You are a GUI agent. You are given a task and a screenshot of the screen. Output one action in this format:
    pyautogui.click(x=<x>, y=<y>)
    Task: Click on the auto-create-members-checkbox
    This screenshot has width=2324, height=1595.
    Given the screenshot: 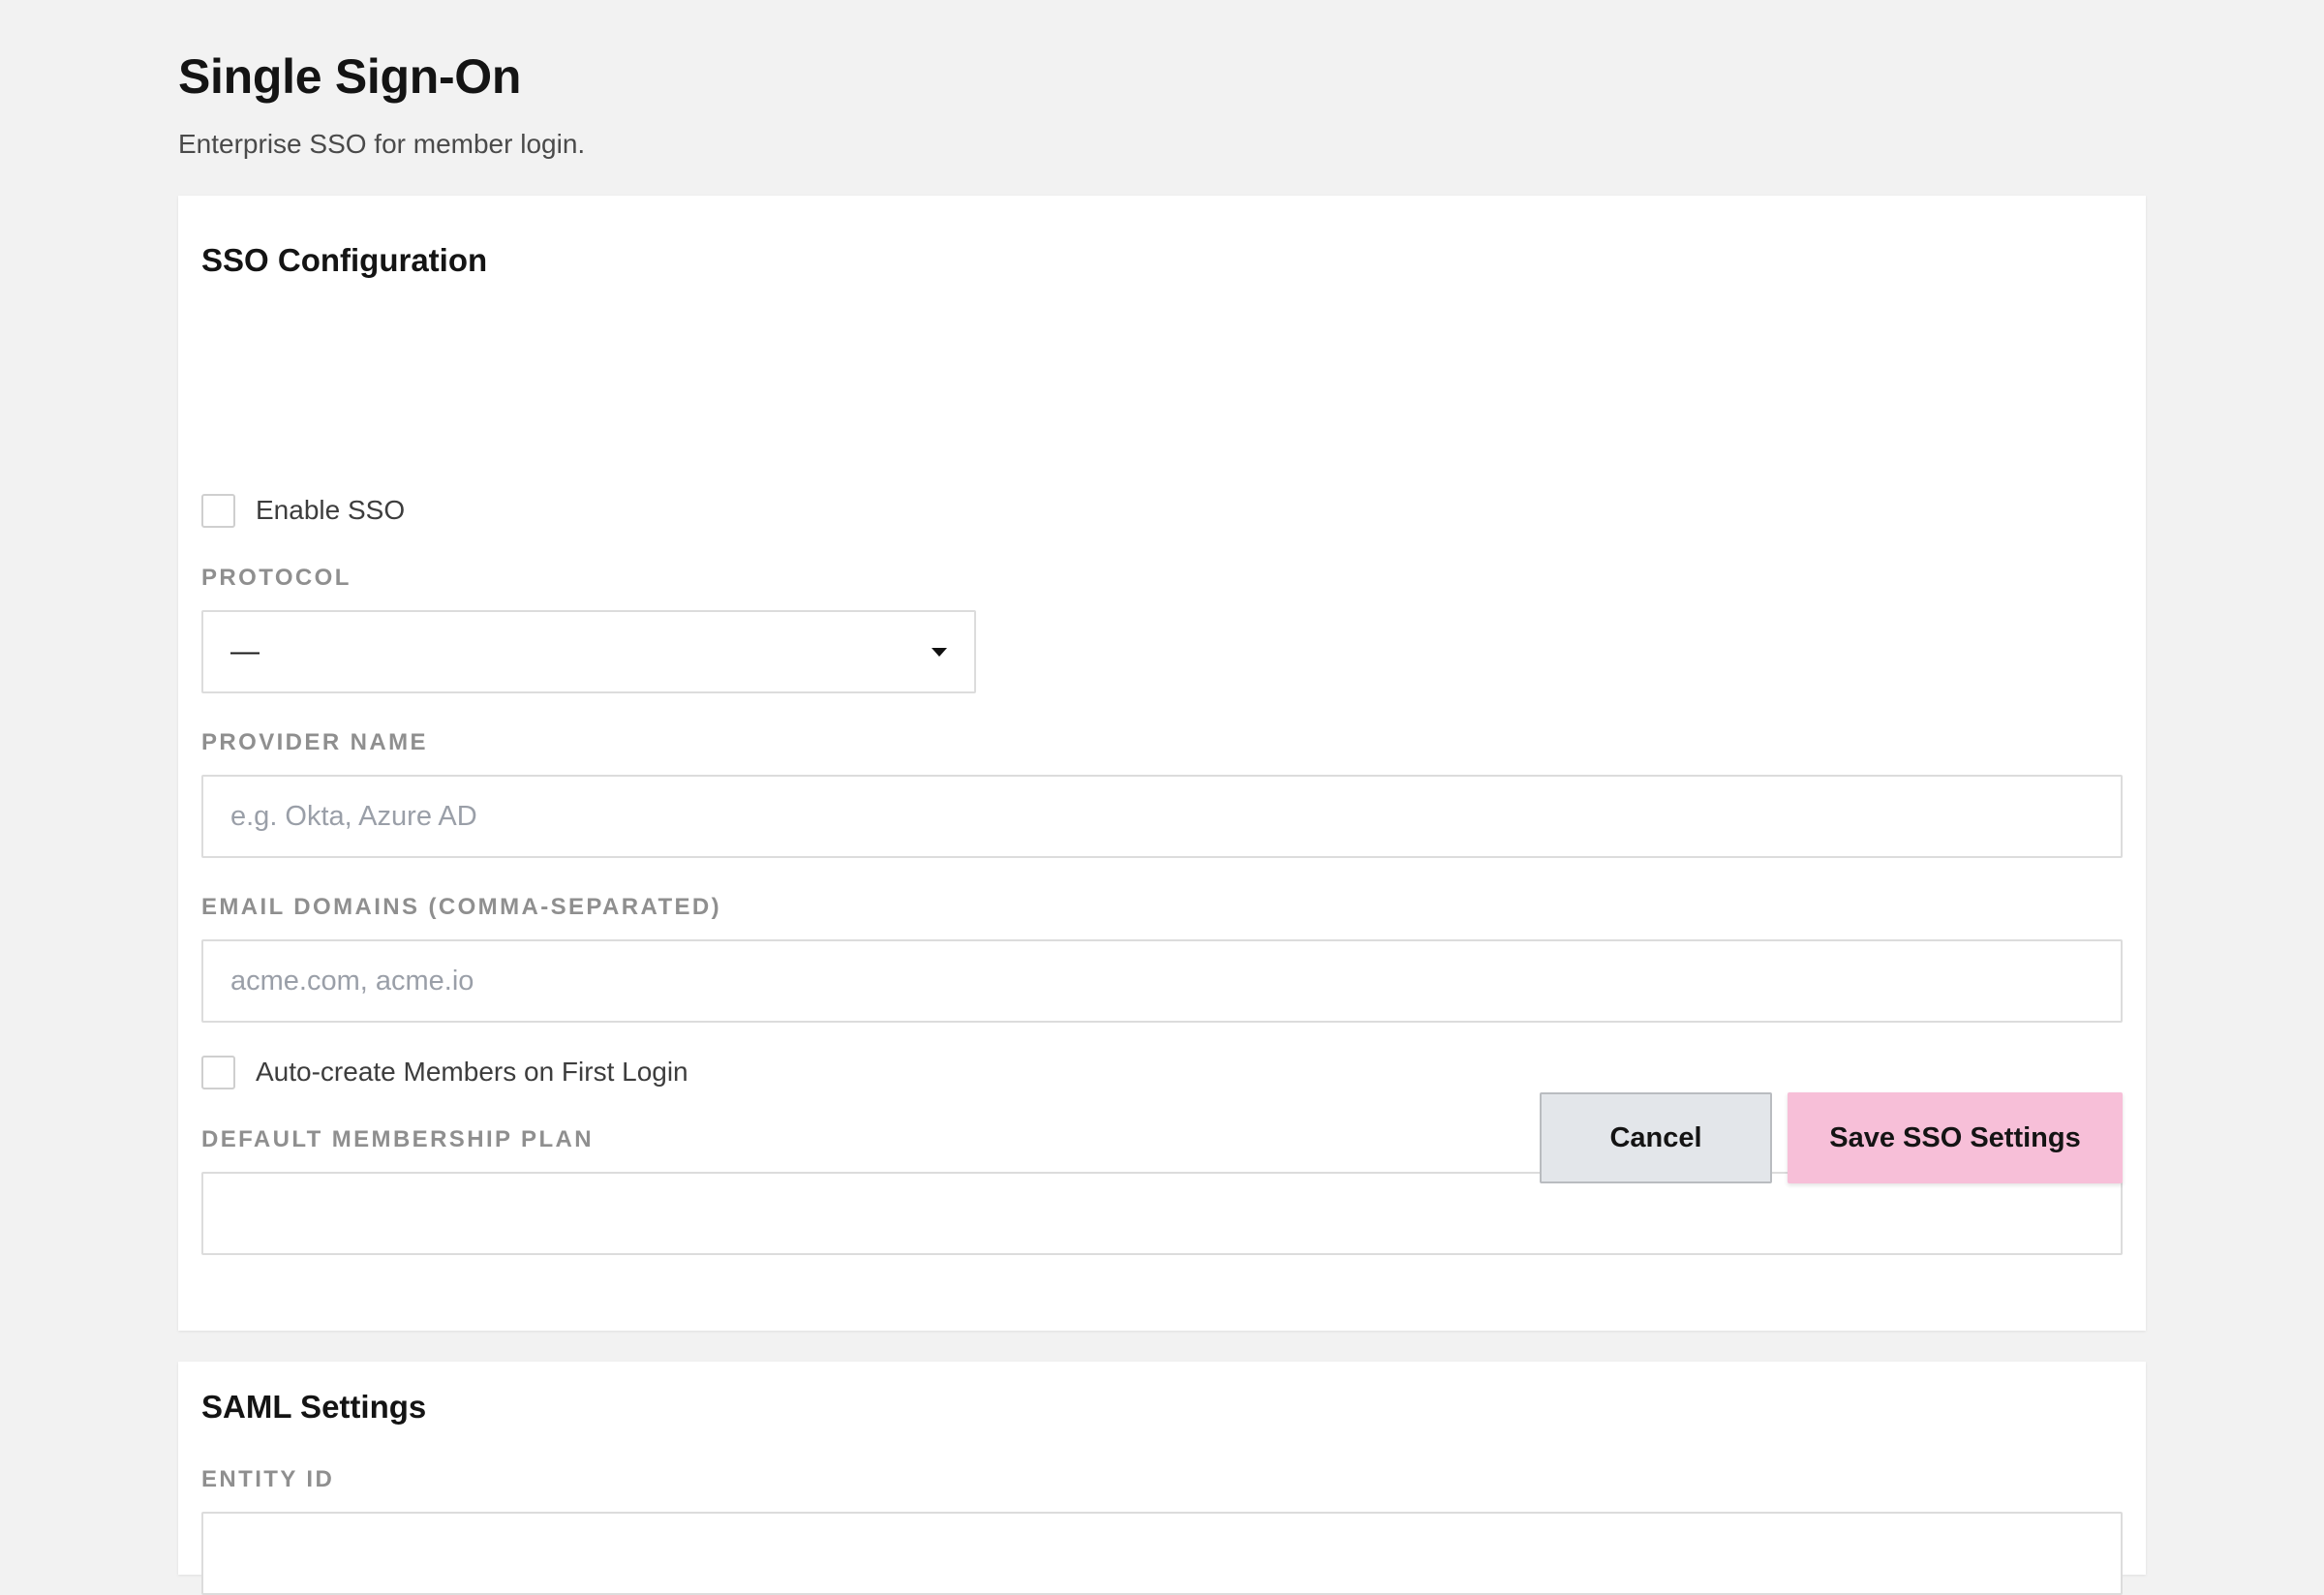 What is the action you would take?
    pyautogui.click(x=218, y=1072)
    